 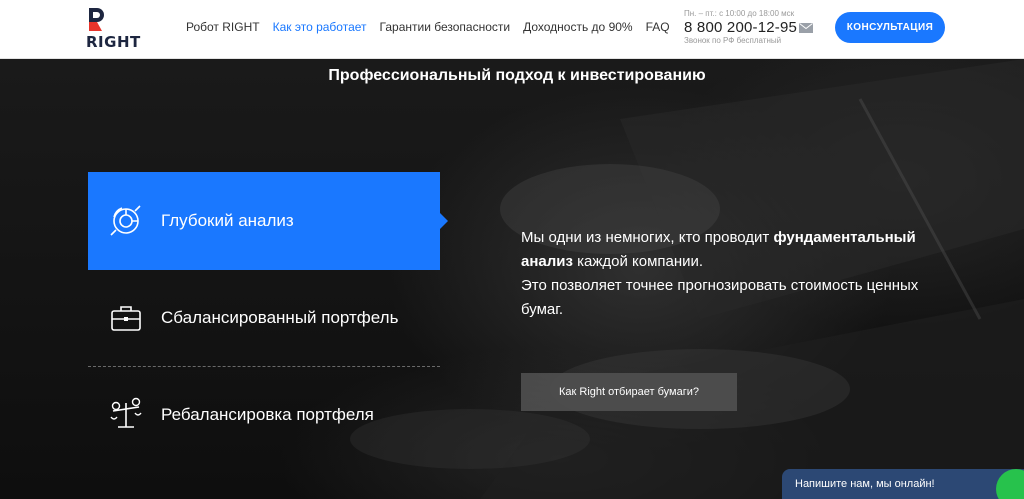 What do you see at coordinates (227, 220) in the screenshot?
I see `feature-label: Глубокий анализ` at bounding box center [227, 220].